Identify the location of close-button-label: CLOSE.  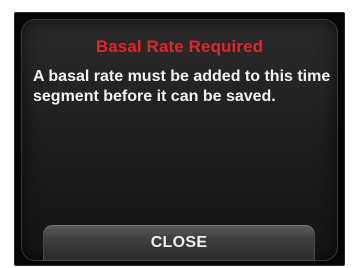
(179, 242).